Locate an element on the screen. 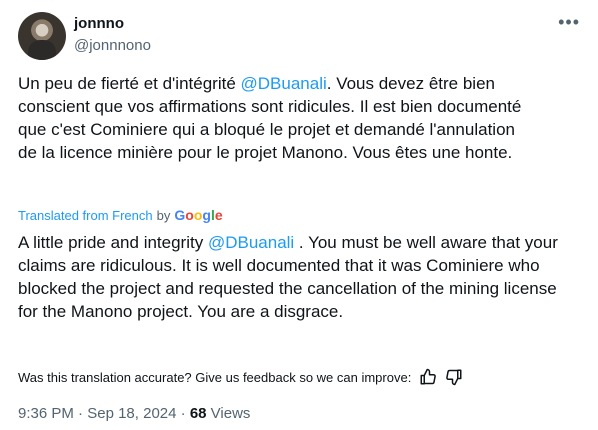  views-count: 68 is located at coordinates (198, 413).